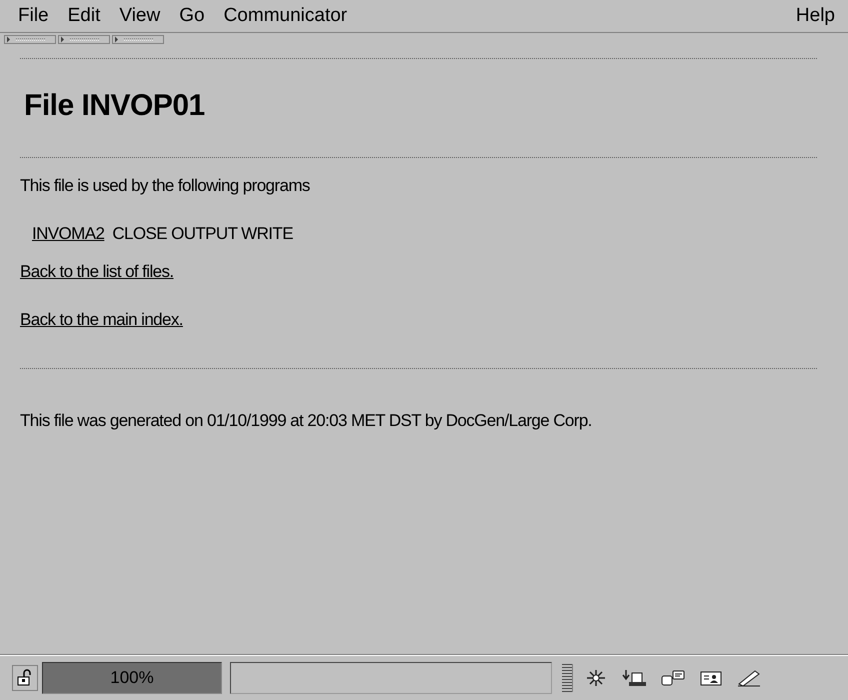  Describe the element at coordinates (306, 421) in the screenshot. I see `footer-text: This file was generated on 01/10/1999 at 20:03 MET DST by DocGen/Large Corp.` at that location.